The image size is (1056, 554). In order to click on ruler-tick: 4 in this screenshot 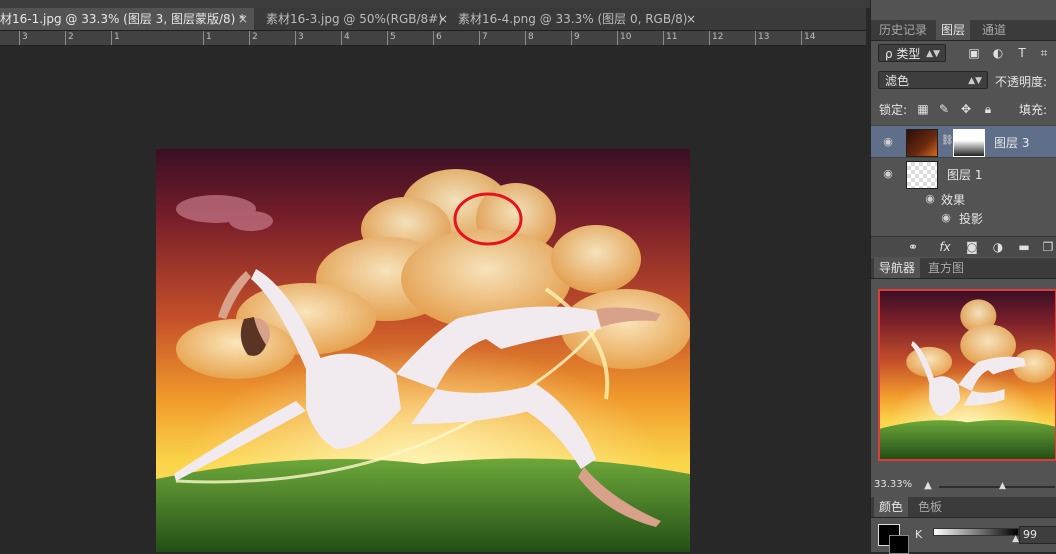, I will do `click(345, 38)`.